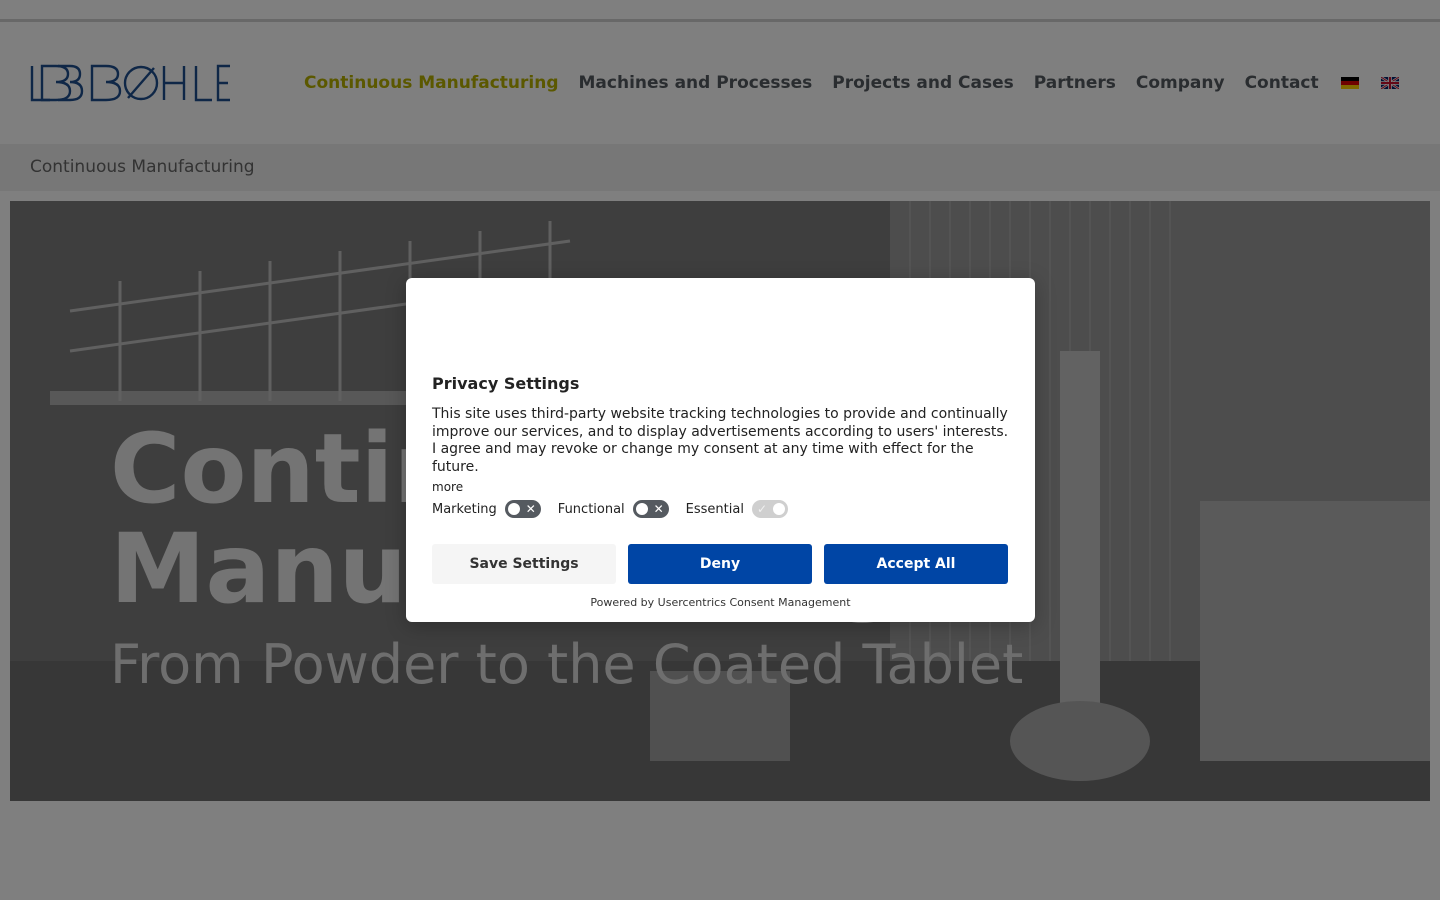  What do you see at coordinates (522, 509) in the screenshot?
I see `marketing-toggle: ✕` at bounding box center [522, 509].